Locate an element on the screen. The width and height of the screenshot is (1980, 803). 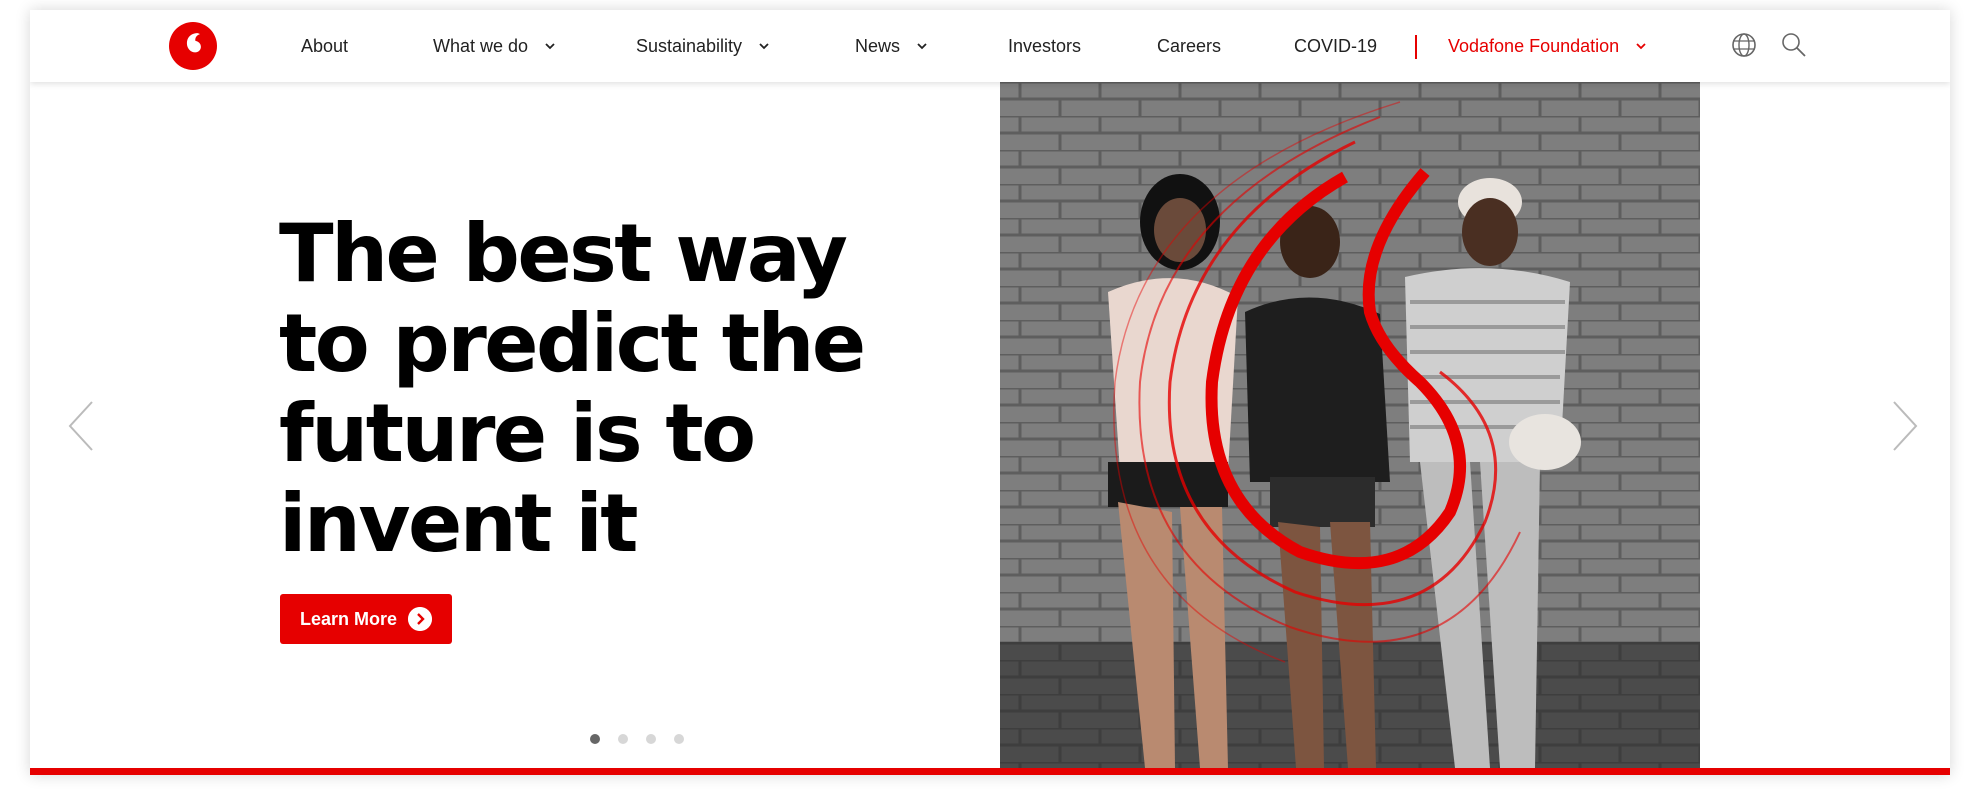
nav-divider is located at coordinates (1416, 47).